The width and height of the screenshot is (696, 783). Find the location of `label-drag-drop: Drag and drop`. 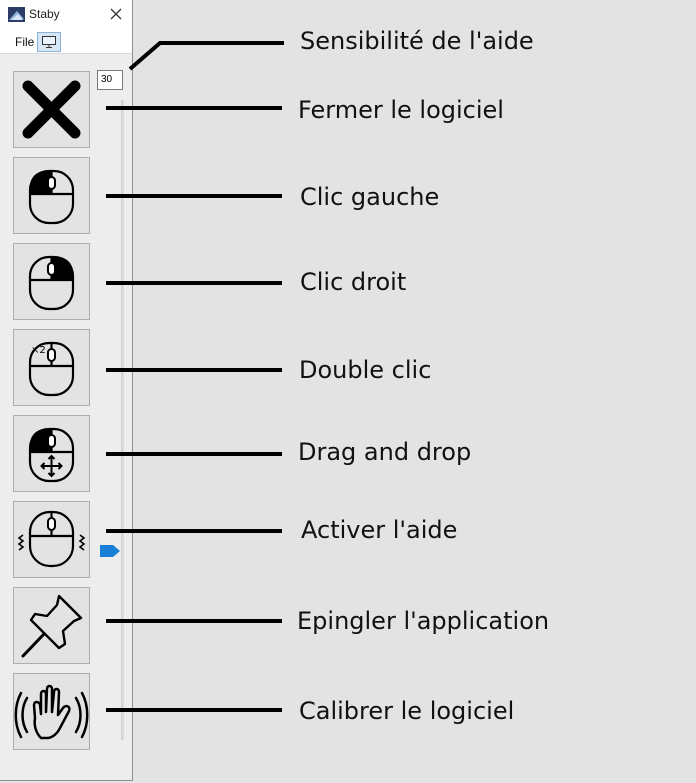

label-drag-drop: Drag and drop is located at coordinates (385, 452).